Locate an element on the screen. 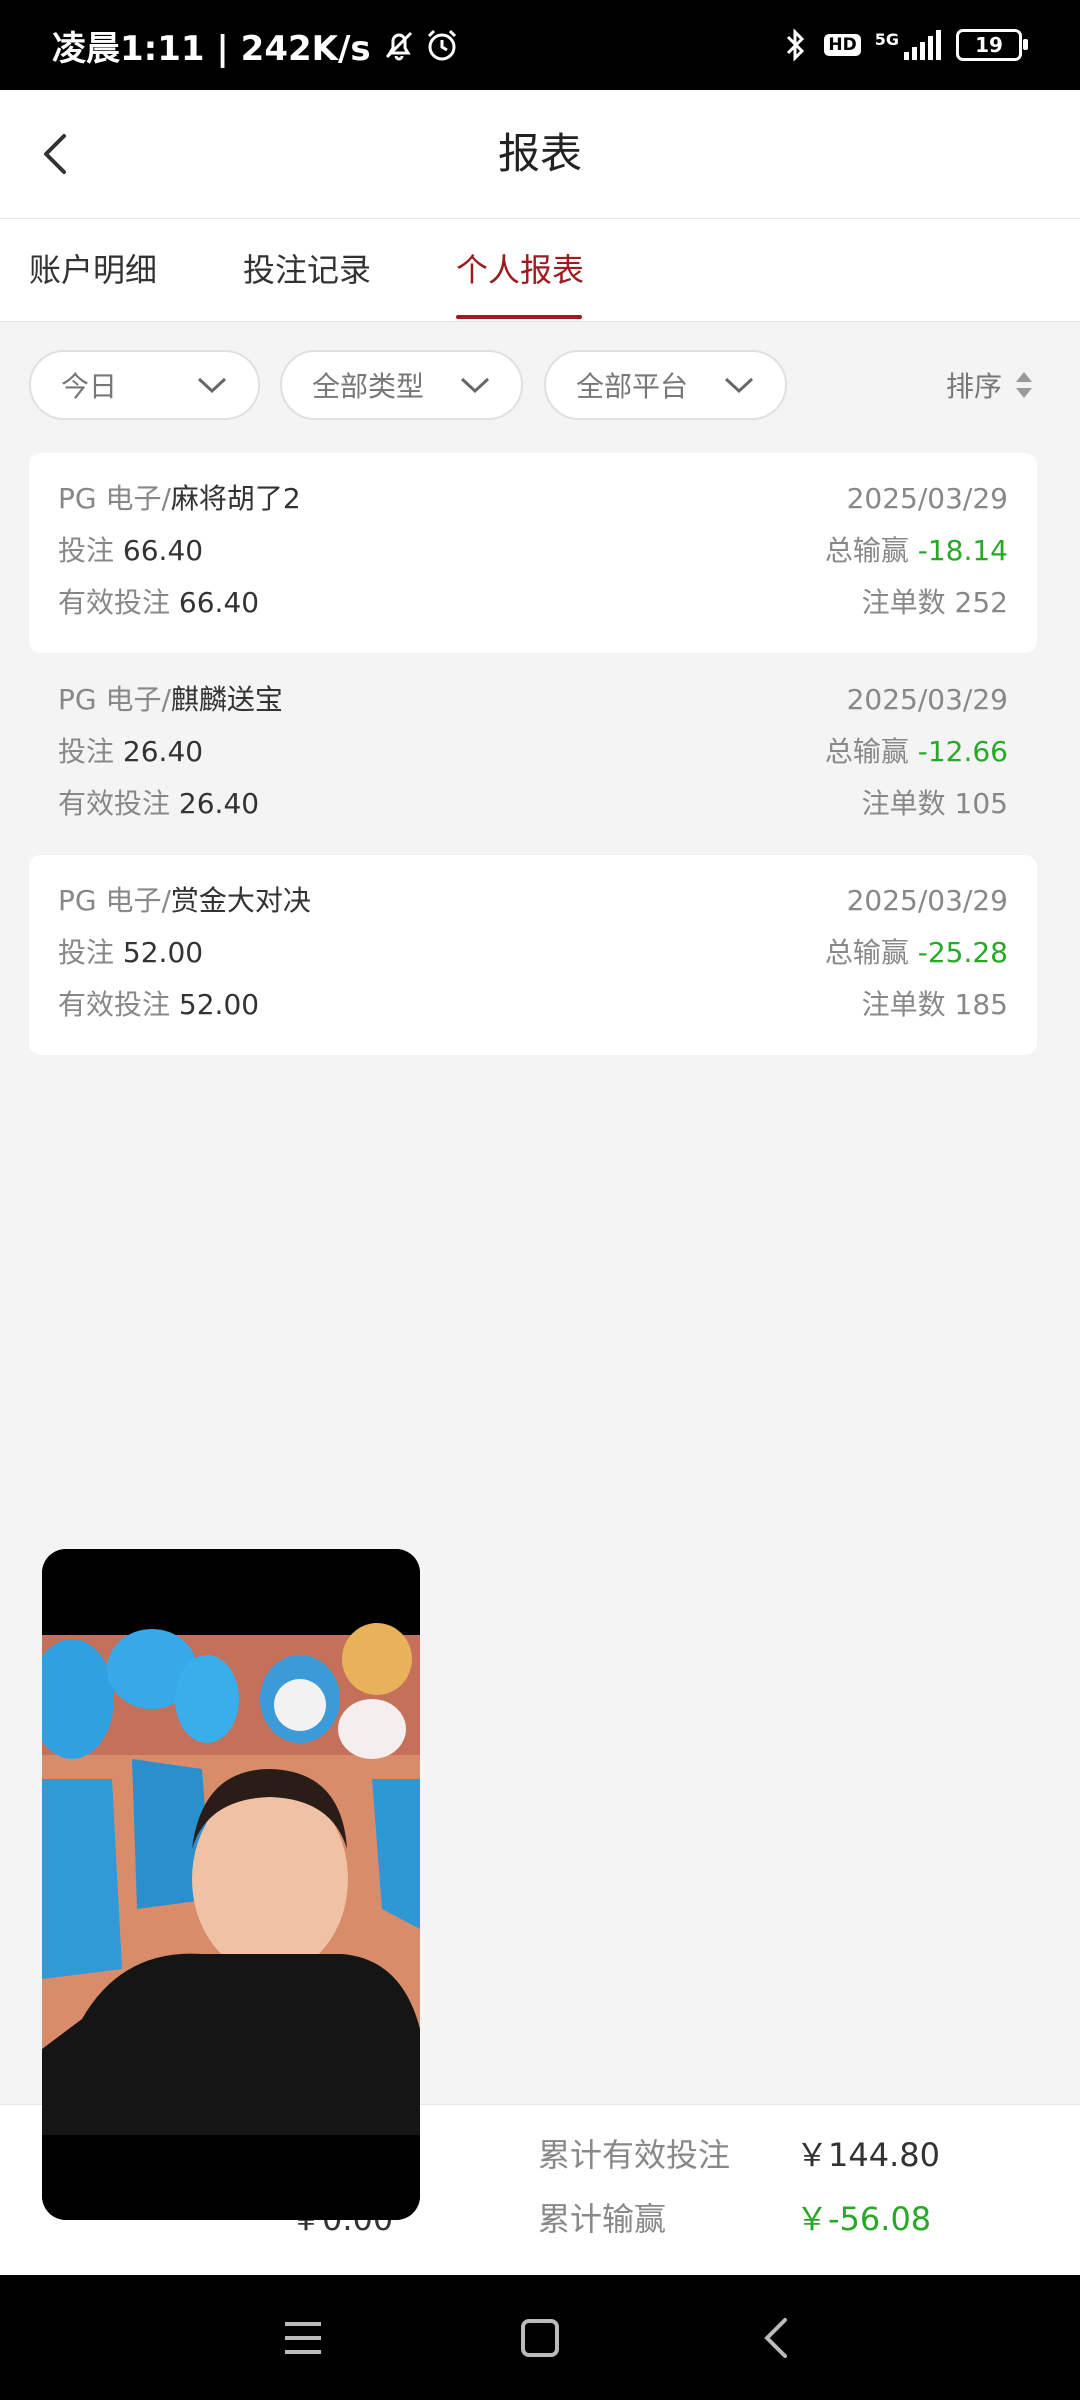  card-title: PG 电子/麒麟送宝 is located at coordinates (170, 700).